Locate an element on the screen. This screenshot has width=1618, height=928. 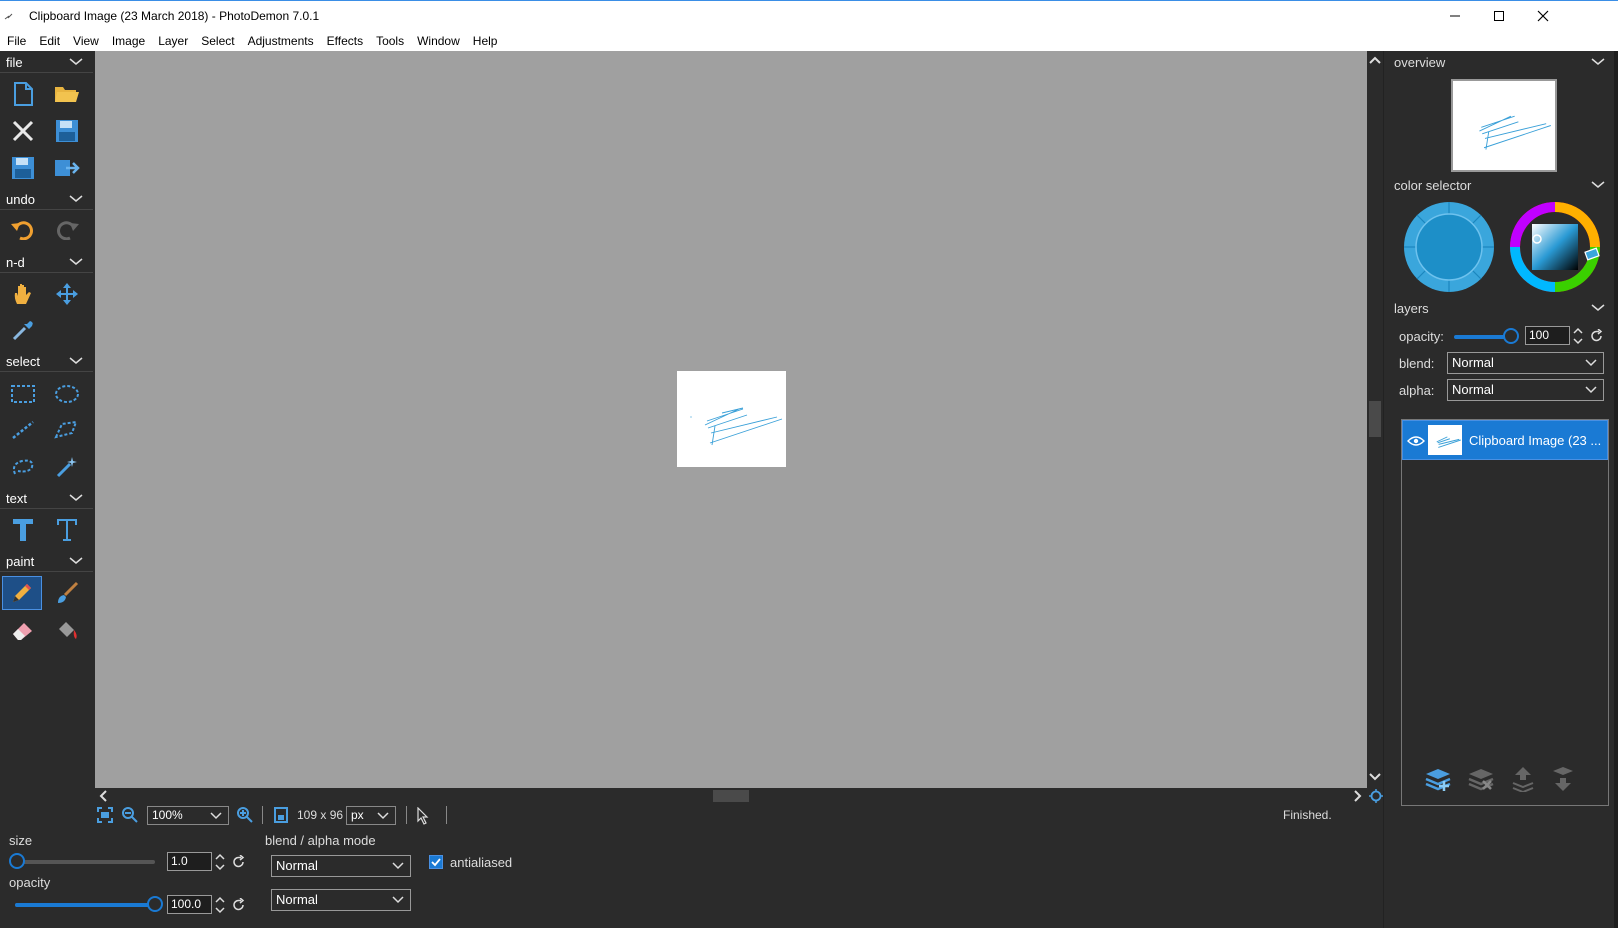
toolbox-section-nd: n-d is located at coordinates (46, 262).